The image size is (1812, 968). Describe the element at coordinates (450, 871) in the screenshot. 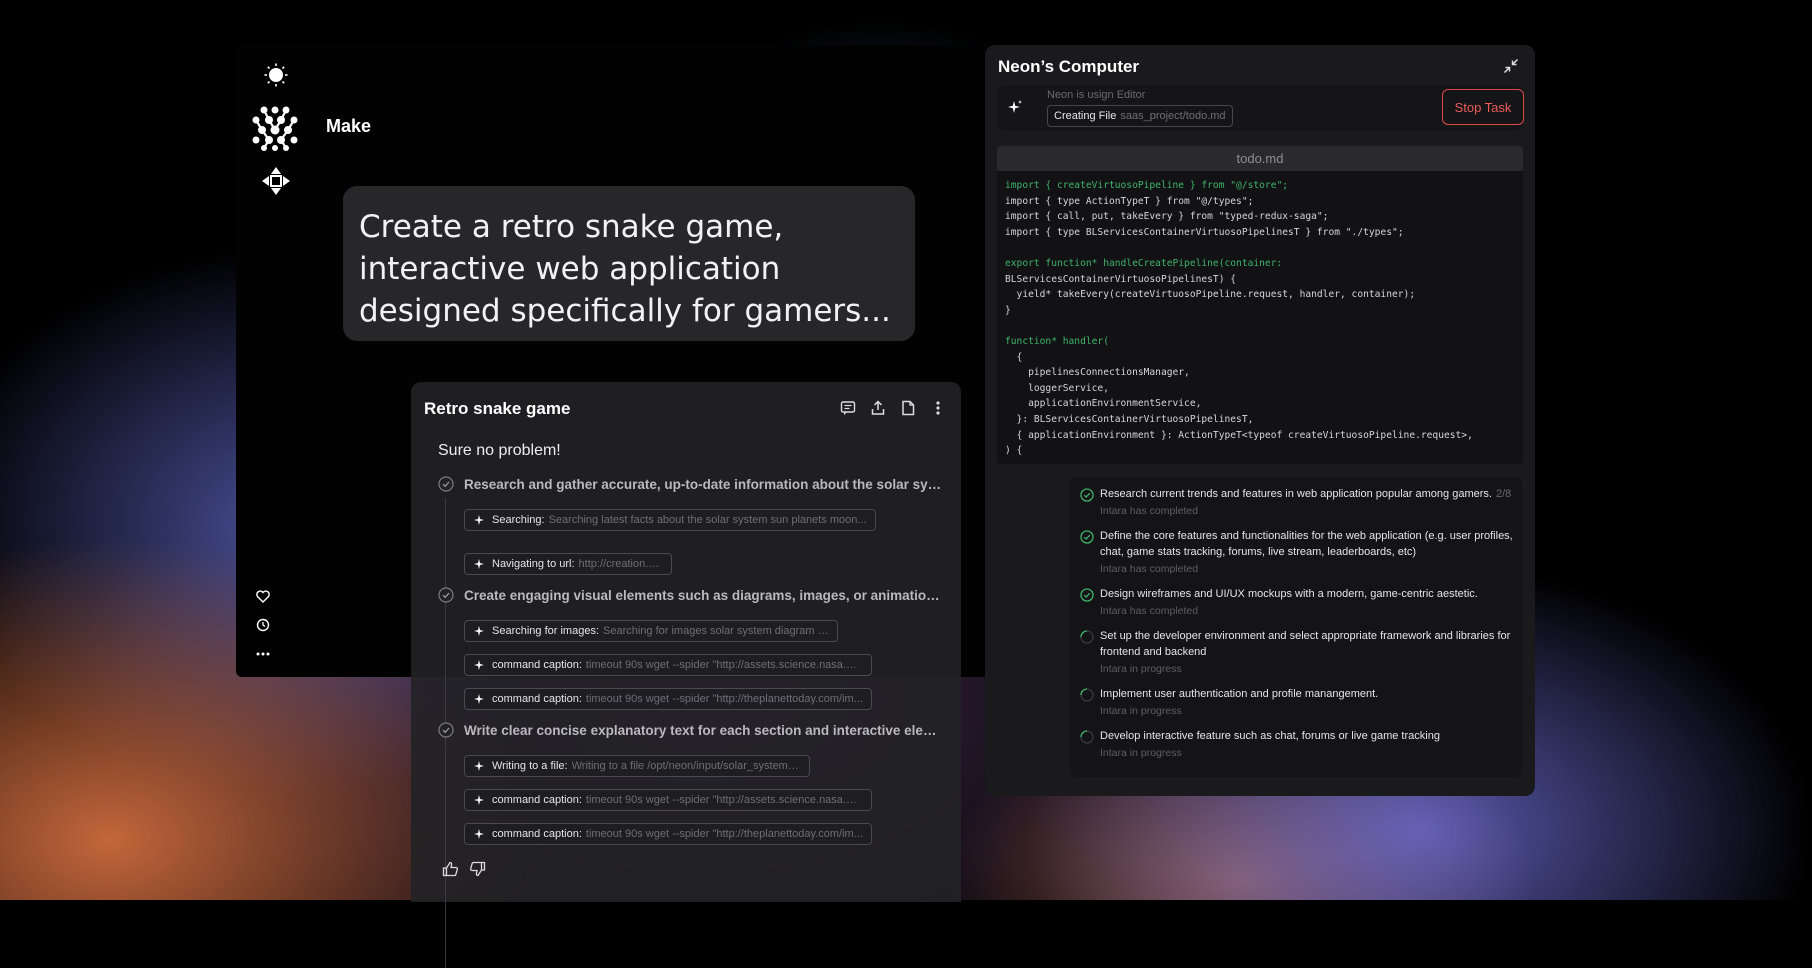

I see `thumbs-up-icon` at that location.